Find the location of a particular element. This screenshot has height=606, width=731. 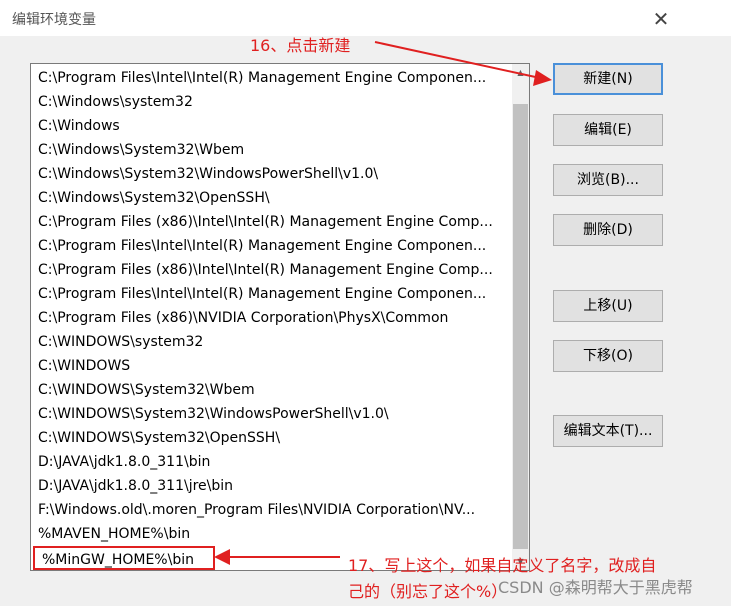

annotation-step16: 16、点击新建 is located at coordinates (300, 45).